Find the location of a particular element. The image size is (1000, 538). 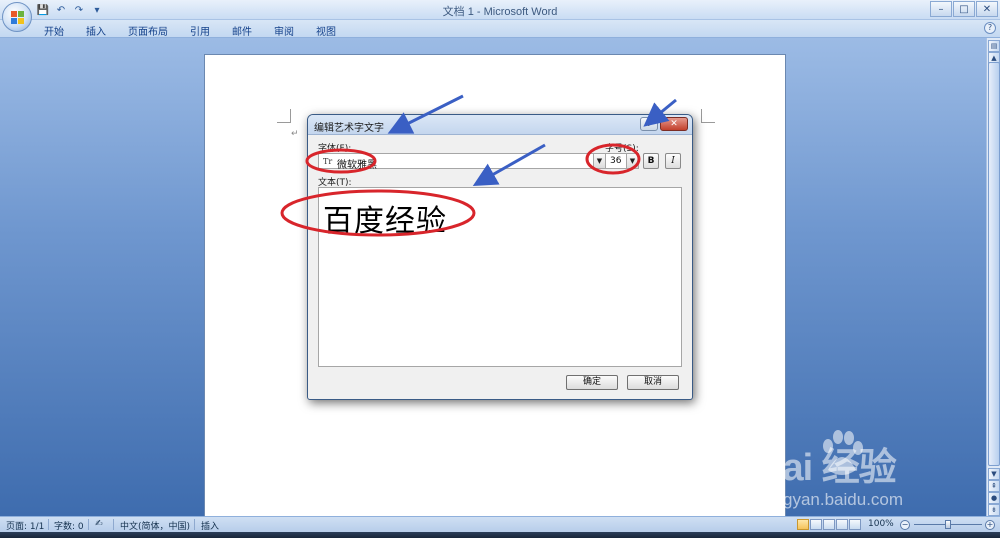

tab-page-layout: 页面布局 is located at coordinates (148, 30).